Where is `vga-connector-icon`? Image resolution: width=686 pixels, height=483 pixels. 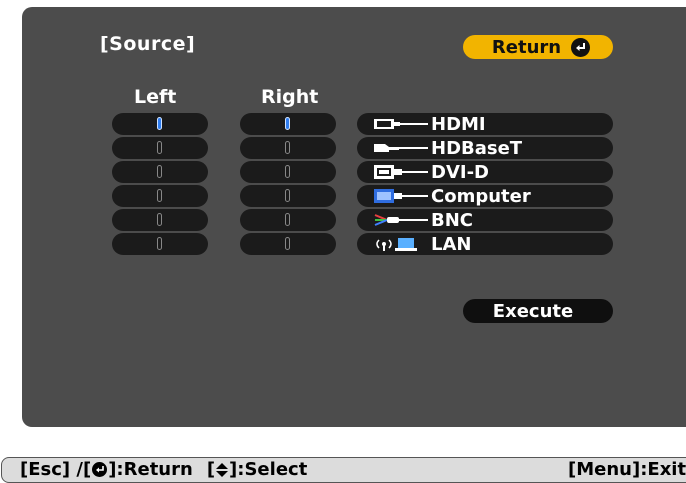
vga-connector-icon is located at coordinates (402, 196).